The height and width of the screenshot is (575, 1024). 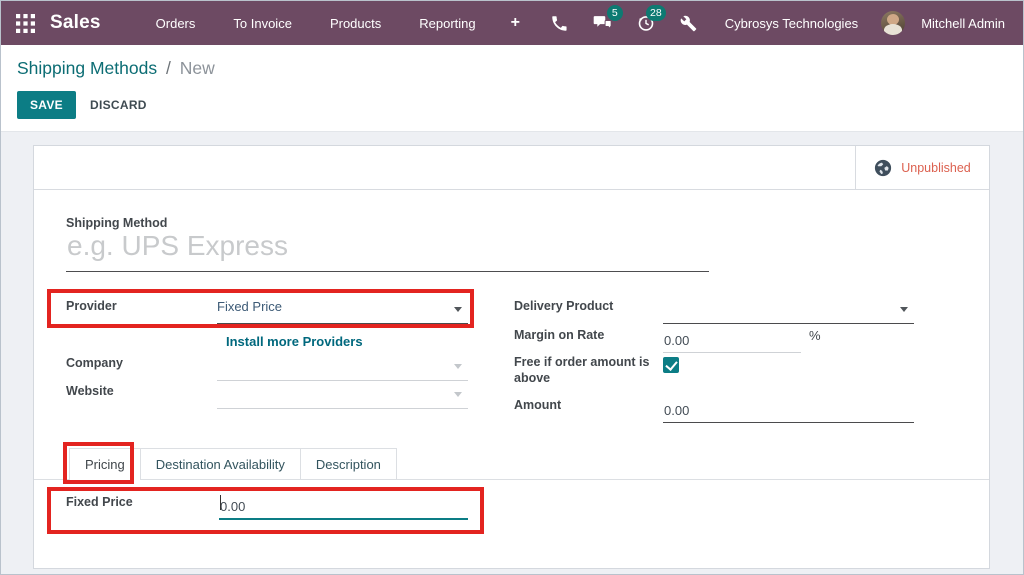 What do you see at coordinates (671, 365) in the screenshot?
I see `free-over-checkbox` at bounding box center [671, 365].